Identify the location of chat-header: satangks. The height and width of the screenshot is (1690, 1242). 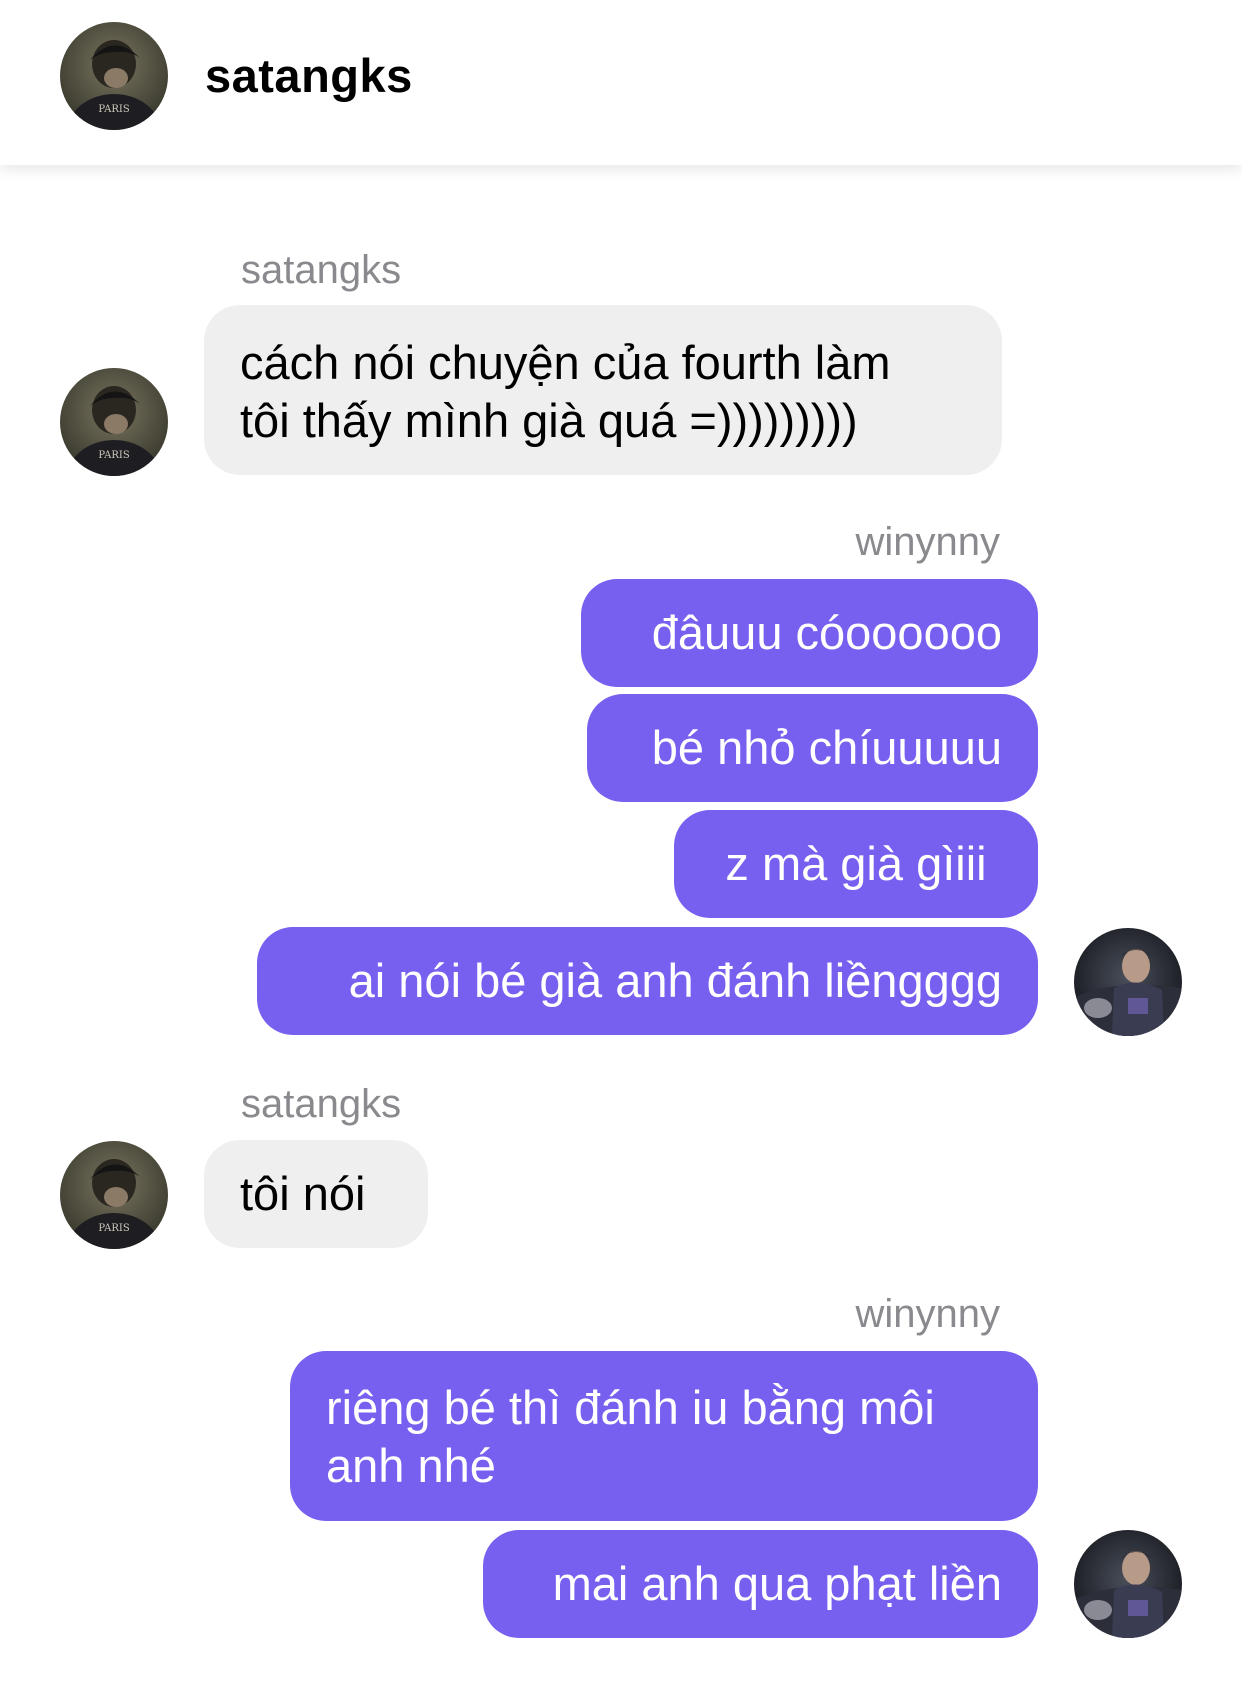
(621, 82).